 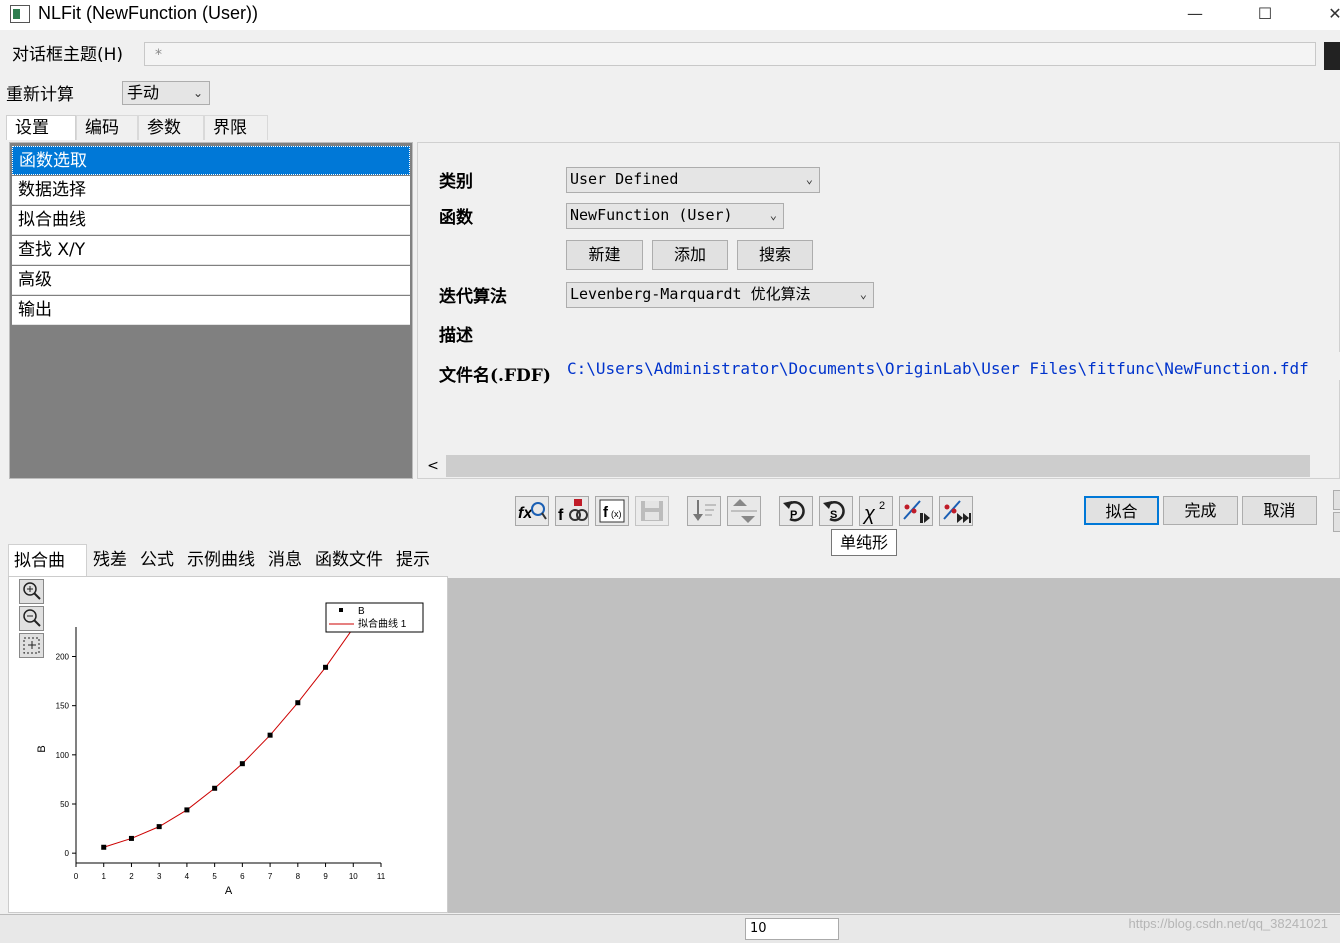 What do you see at coordinates (325, 876) in the screenshot?
I see `x-tick-label: 9` at bounding box center [325, 876].